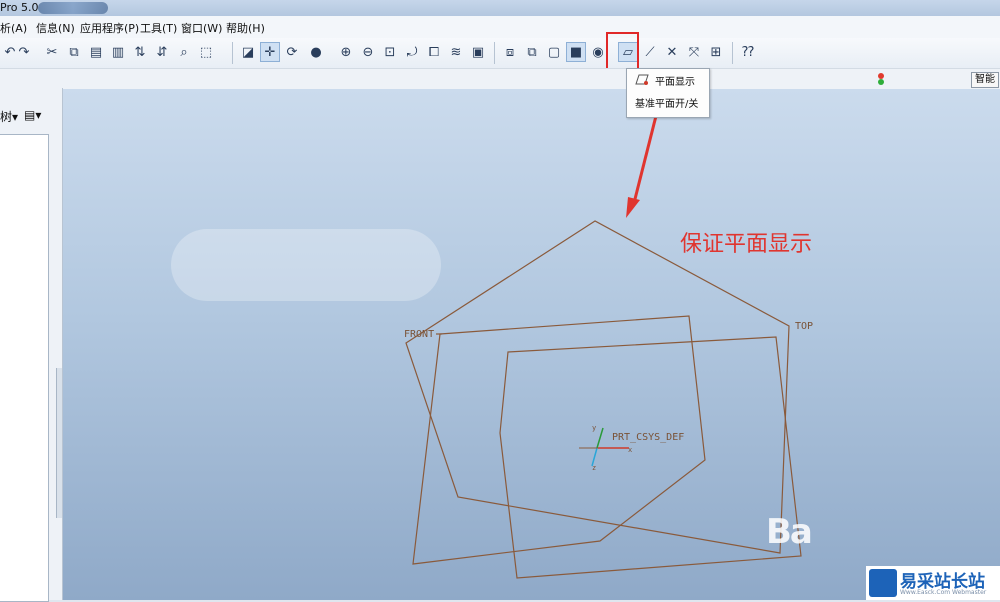 The image size is (1000, 602). Describe the element at coordinates (943, 592) in the screenshot. I see `site-logo-subtext: Www.Easck.Com Webmaster` at that location.